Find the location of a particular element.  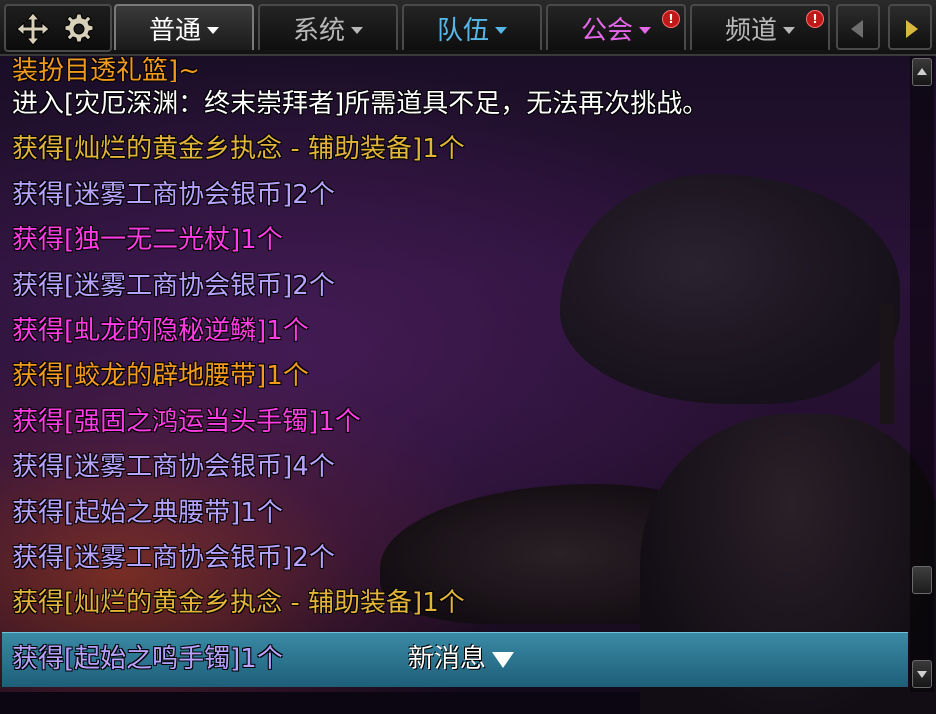

tab-general: 普通 is located at coordinates (184, 27).